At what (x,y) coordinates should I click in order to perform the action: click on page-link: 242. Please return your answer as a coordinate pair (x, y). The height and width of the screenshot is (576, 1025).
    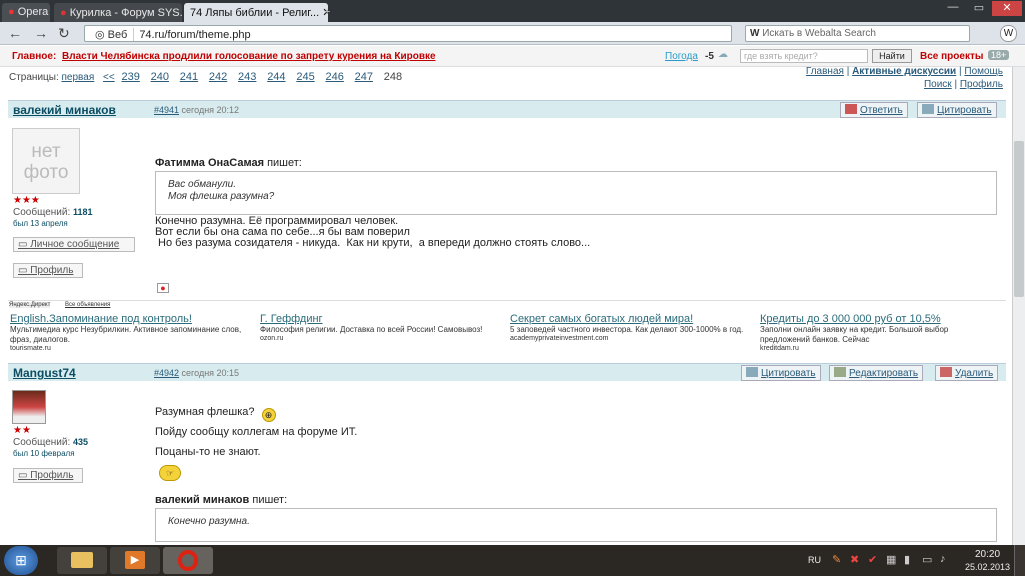
    Looking at the image, I should click on (218, 77).